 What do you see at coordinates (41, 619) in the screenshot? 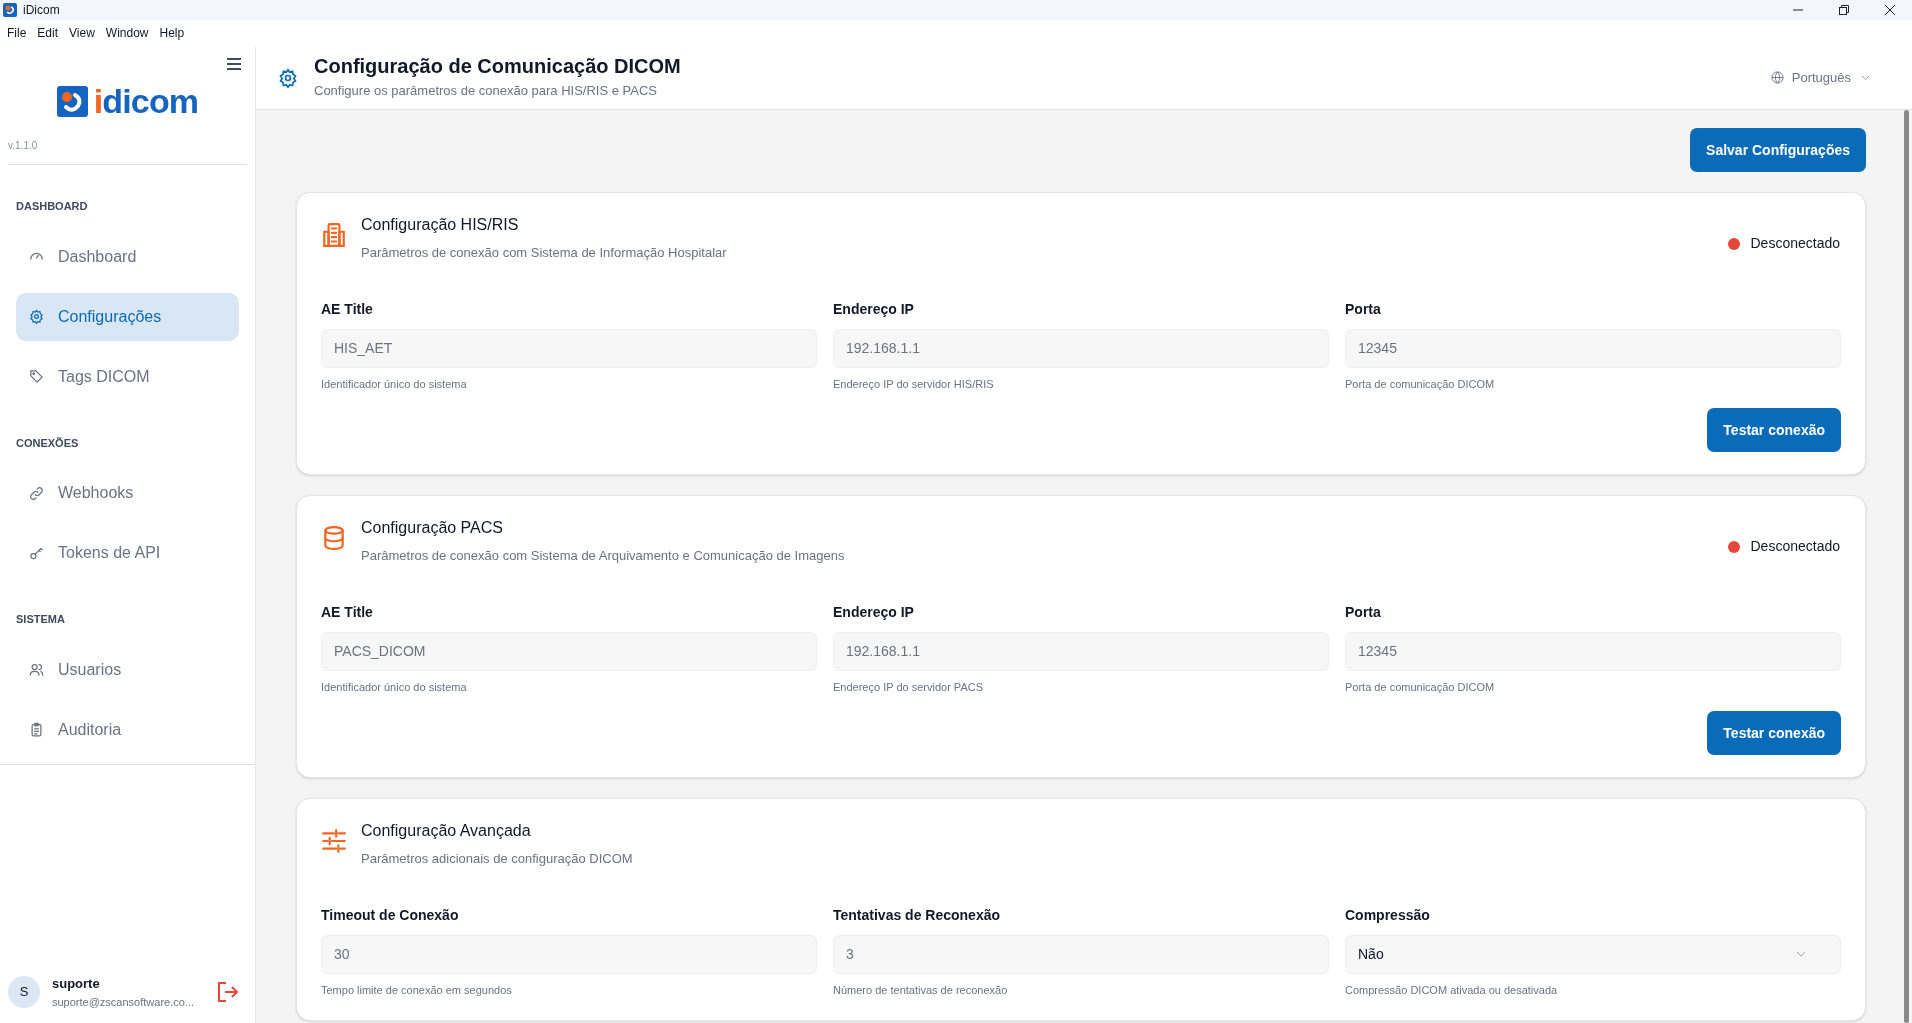
I see `section-heading: SISTEMA` at bounding box center [41, 619].